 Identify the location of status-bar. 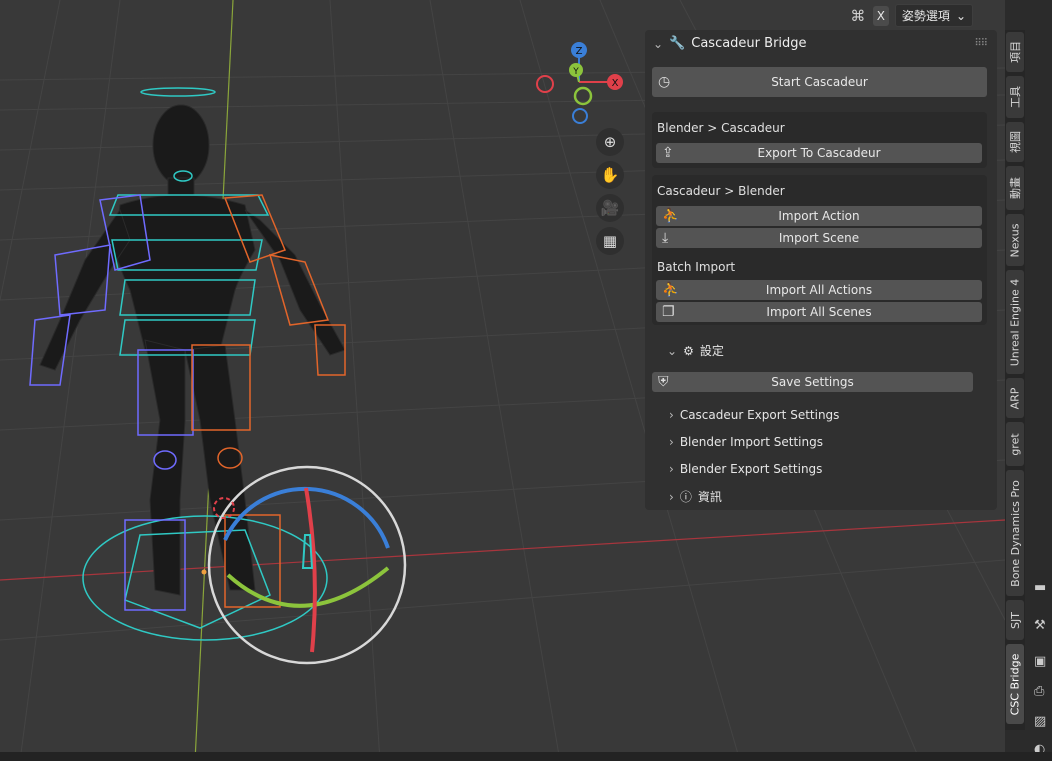
(526, 756).